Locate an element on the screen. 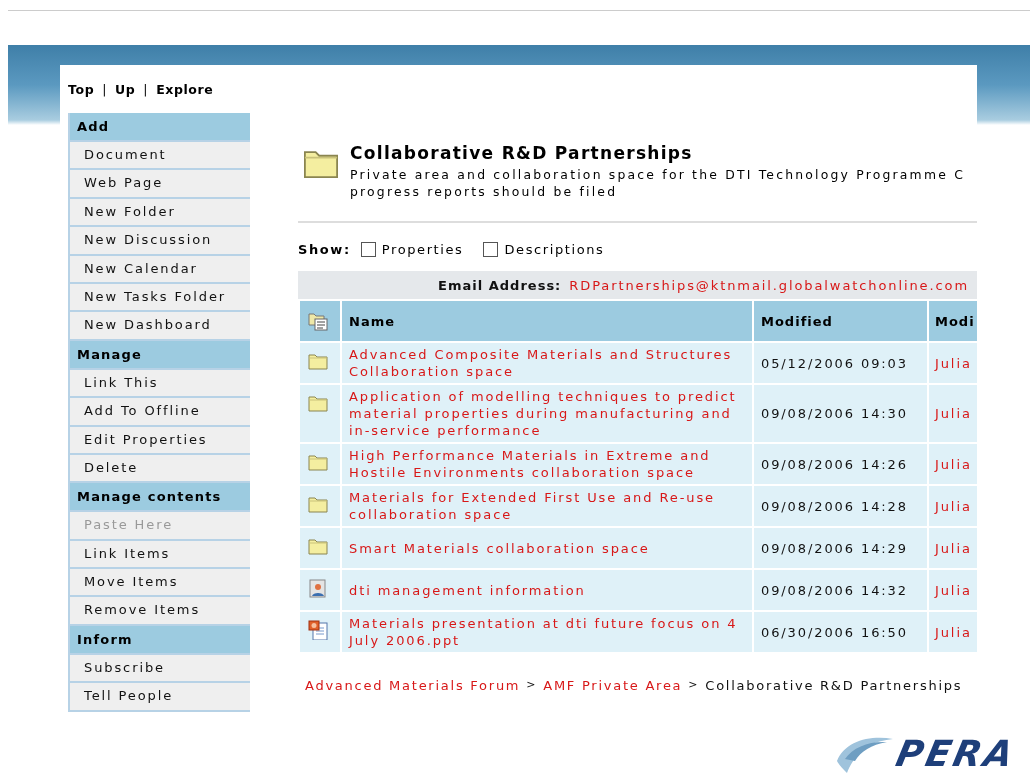 Image resolution: width=1034 pixels, height=783 pixels. table-cell: 05/12/2006 09:03 is located at coordinates (840, 363).